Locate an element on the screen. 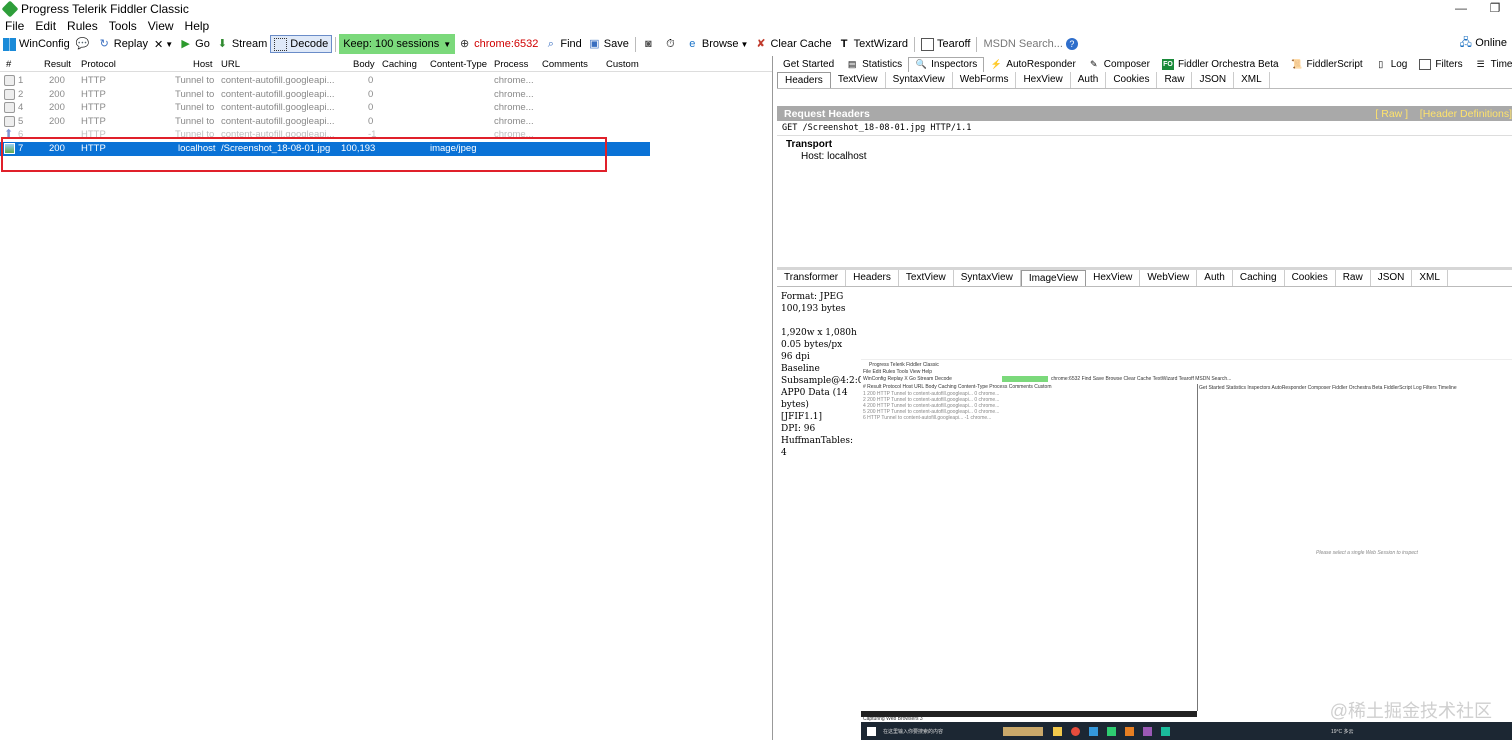  response-tab-cookies: Cookies is located at coordinates (1310, 278).